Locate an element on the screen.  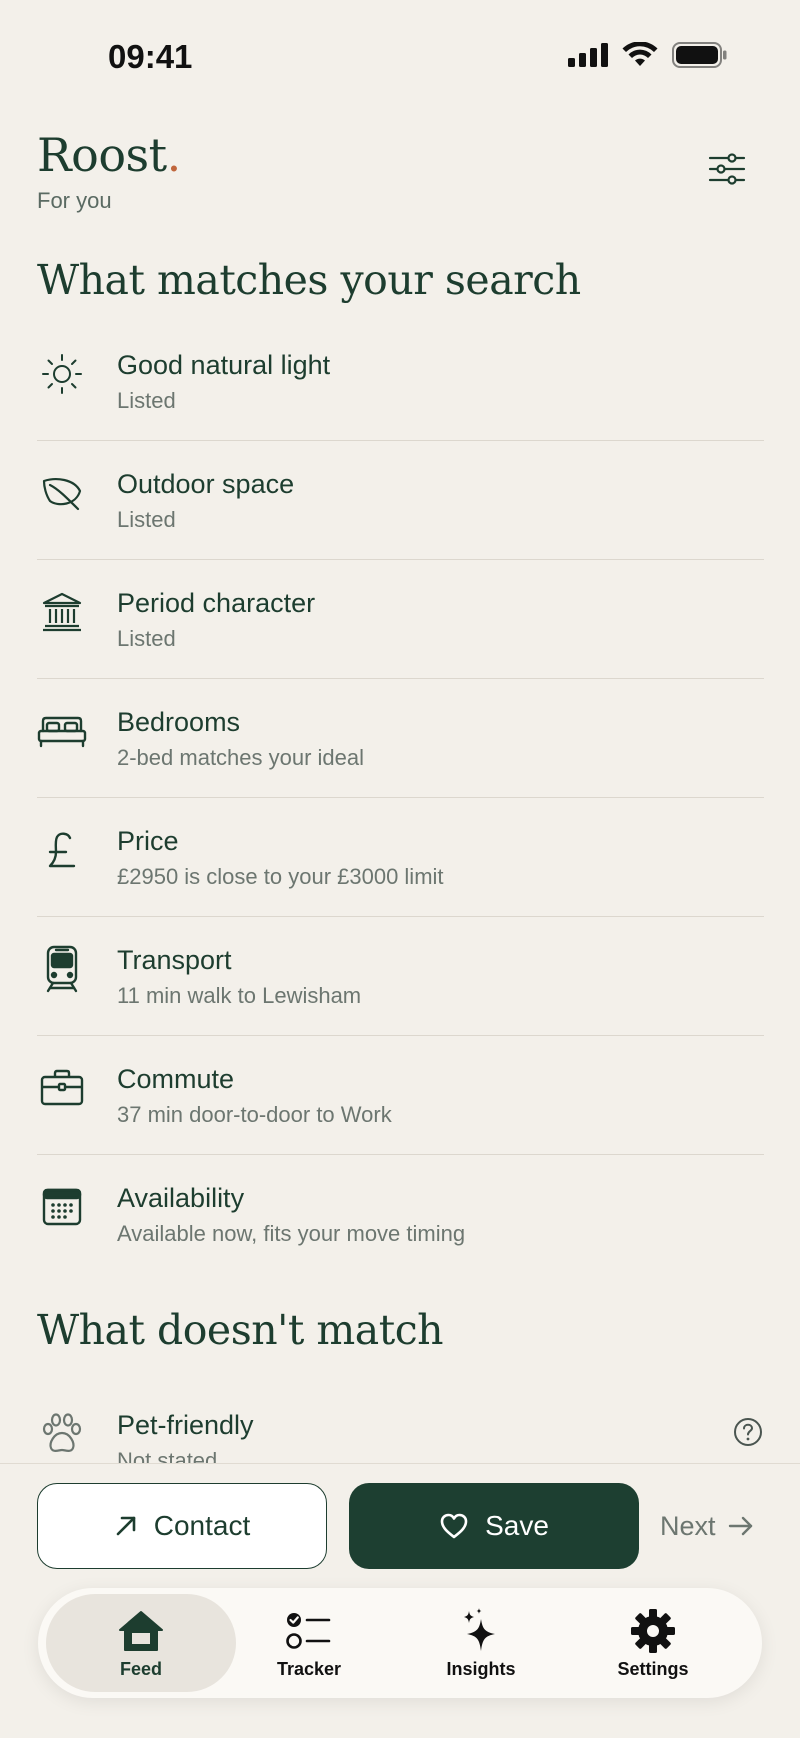
list-item: Transport 11 min walk to Lewisham is located at coordinates (400, 976).